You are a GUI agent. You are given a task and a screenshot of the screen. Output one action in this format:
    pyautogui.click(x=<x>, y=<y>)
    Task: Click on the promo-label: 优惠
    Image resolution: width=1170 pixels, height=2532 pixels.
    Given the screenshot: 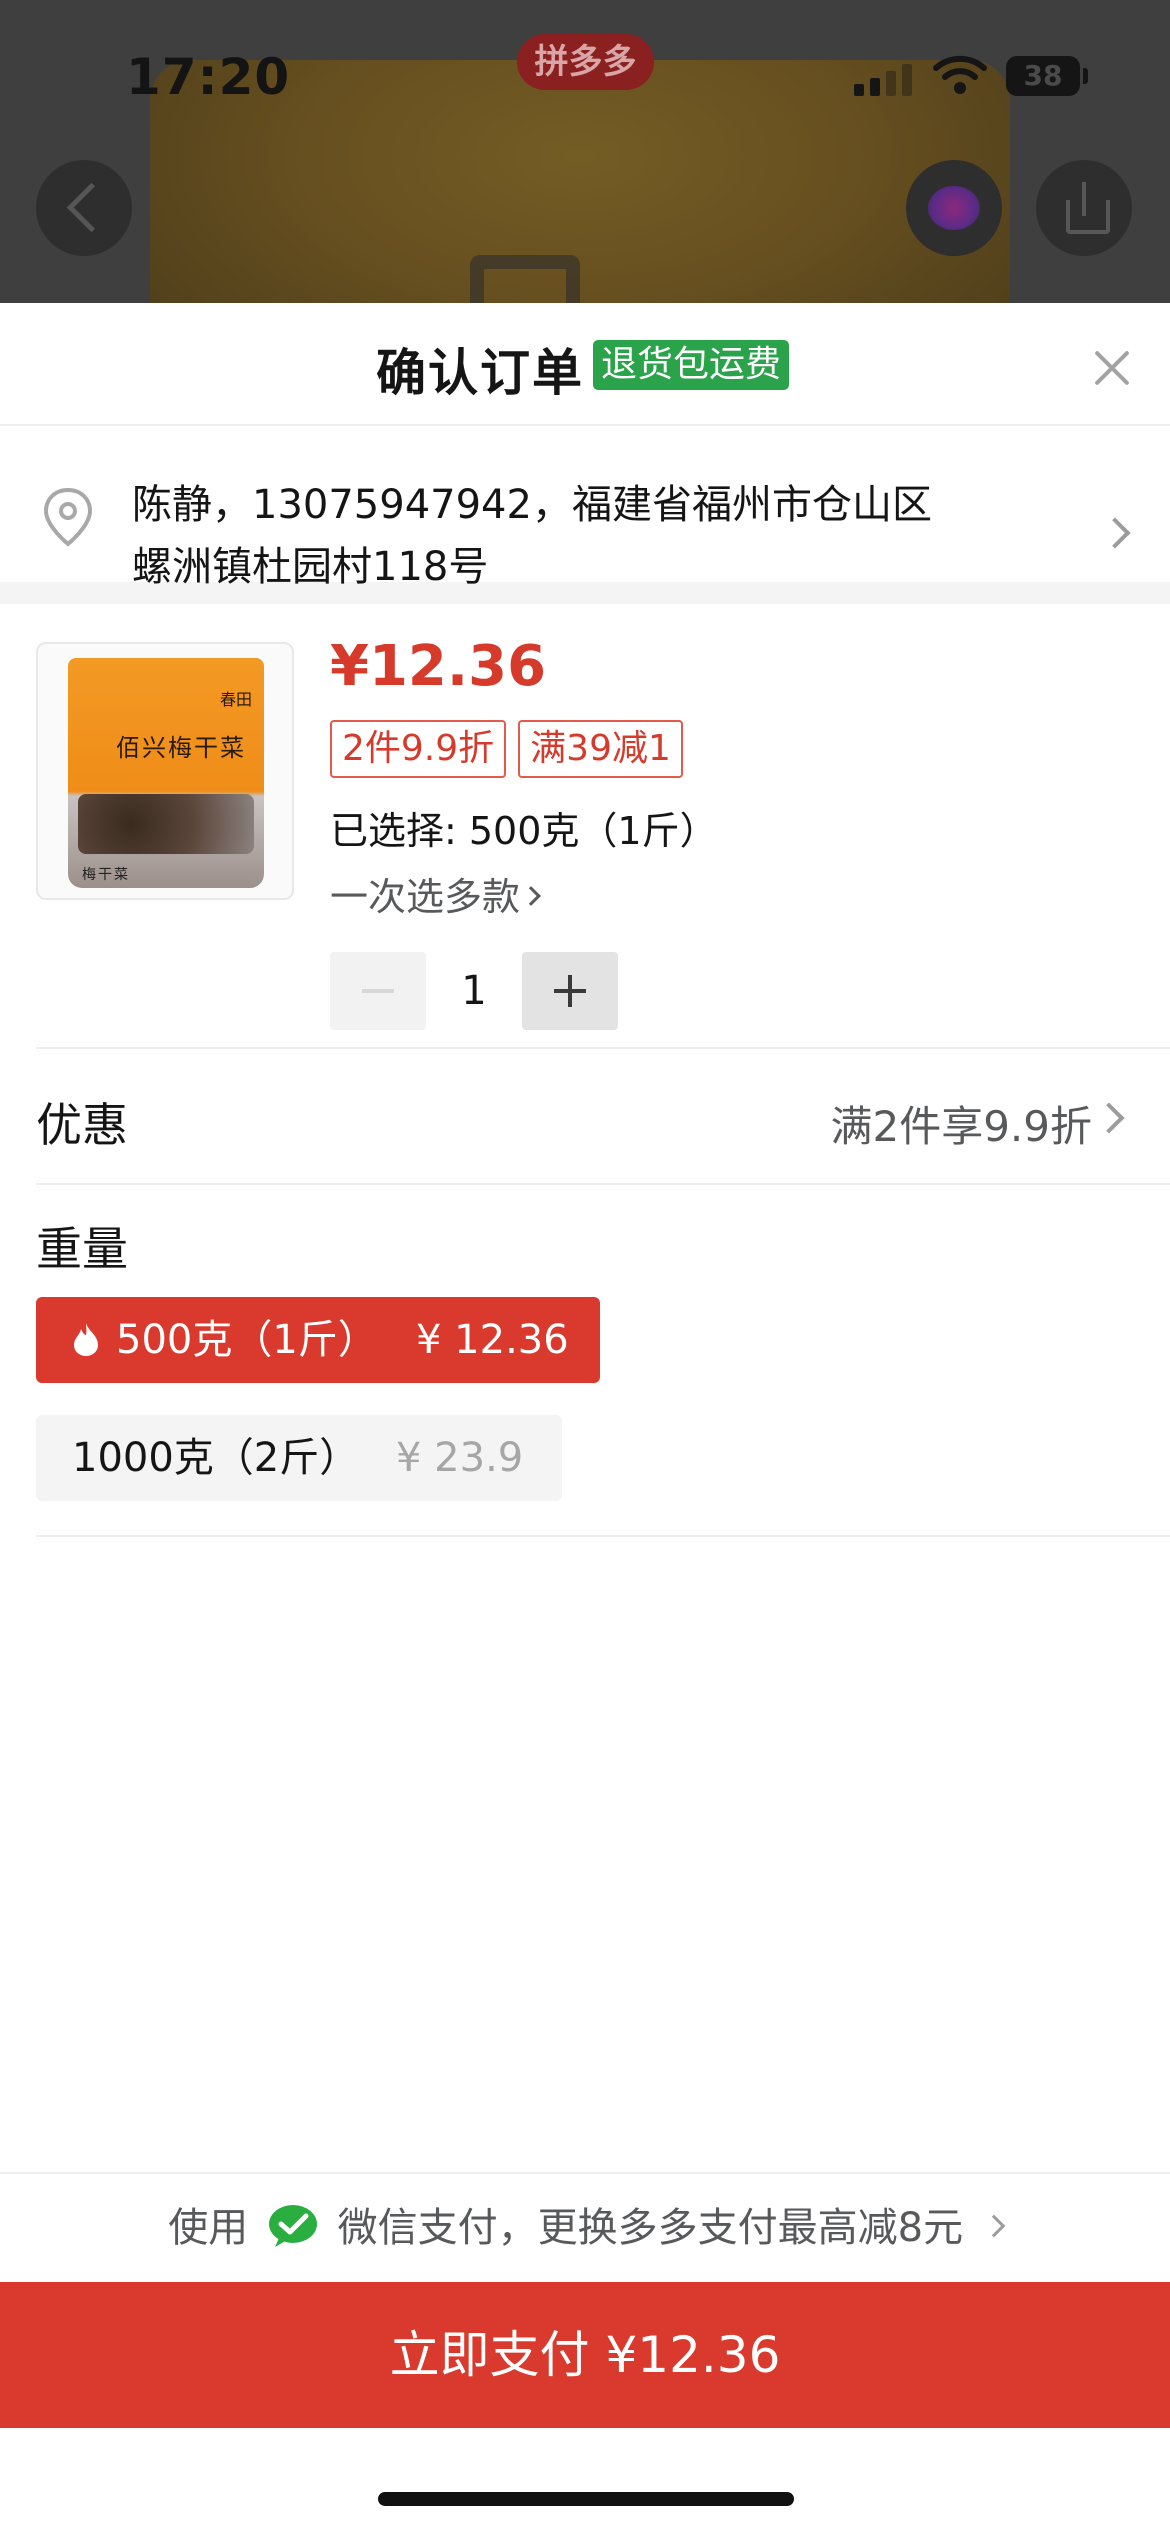 What is the action you would take?
    pyautogui.click(x=82, y=1125)
    